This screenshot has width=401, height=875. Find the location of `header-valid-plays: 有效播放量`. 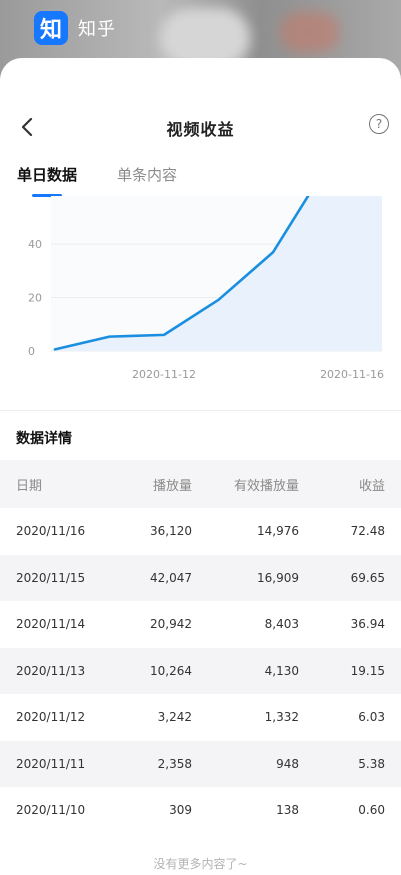

header-valid-plays: 有效播放量 is located at coordinates (266, 486).